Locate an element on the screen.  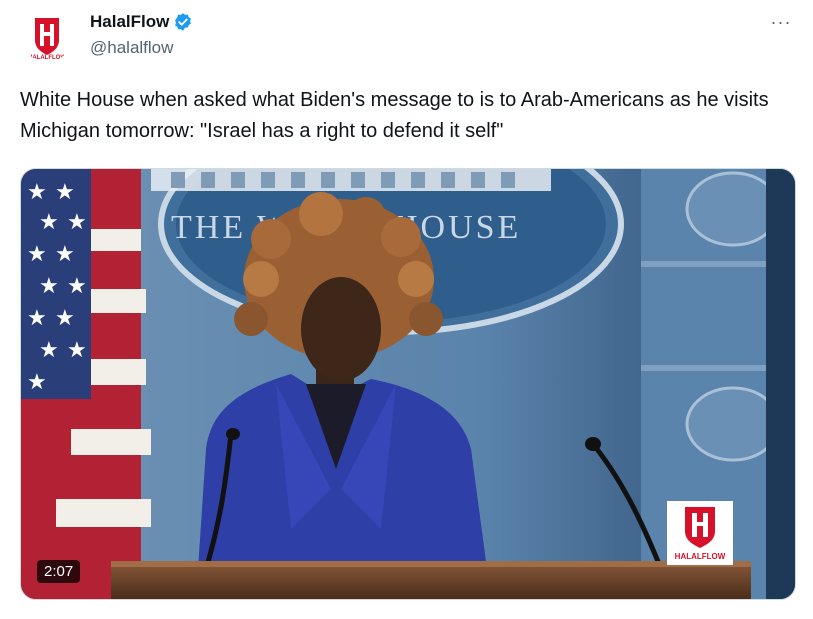
american-flag: ★ ★ ★ ★ ★ ★ ★ ★ ★ ★ ★ ★ ★ is located at coordinates (86, 384).